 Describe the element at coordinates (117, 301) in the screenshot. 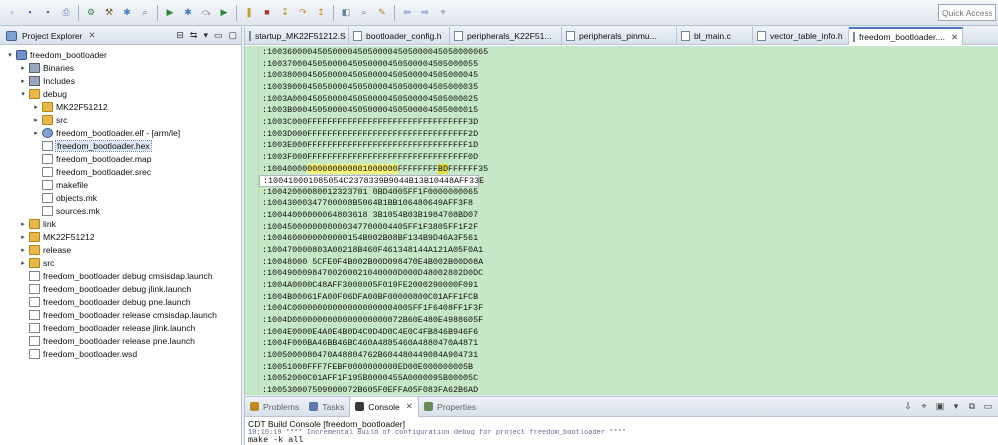

I see `tree-item-label: freedom_bootloader debug pne.launch` at that location.